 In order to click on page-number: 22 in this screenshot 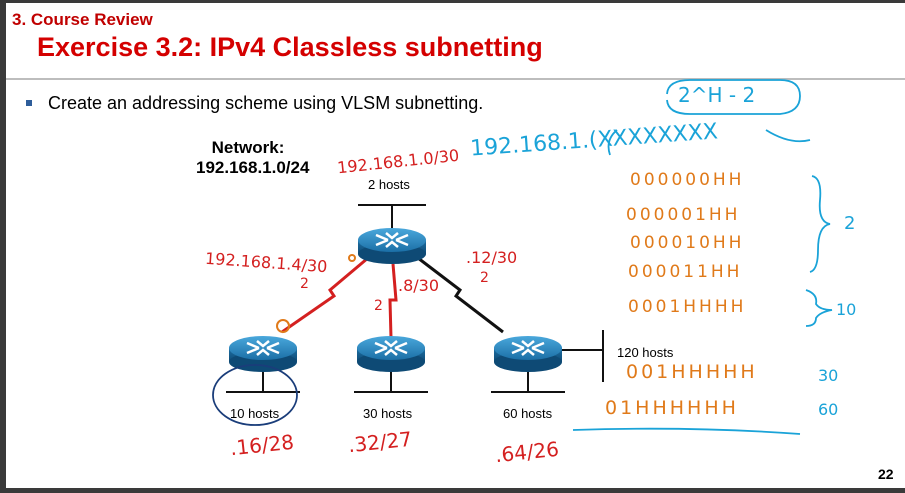, I will do `click(886, 474)`.